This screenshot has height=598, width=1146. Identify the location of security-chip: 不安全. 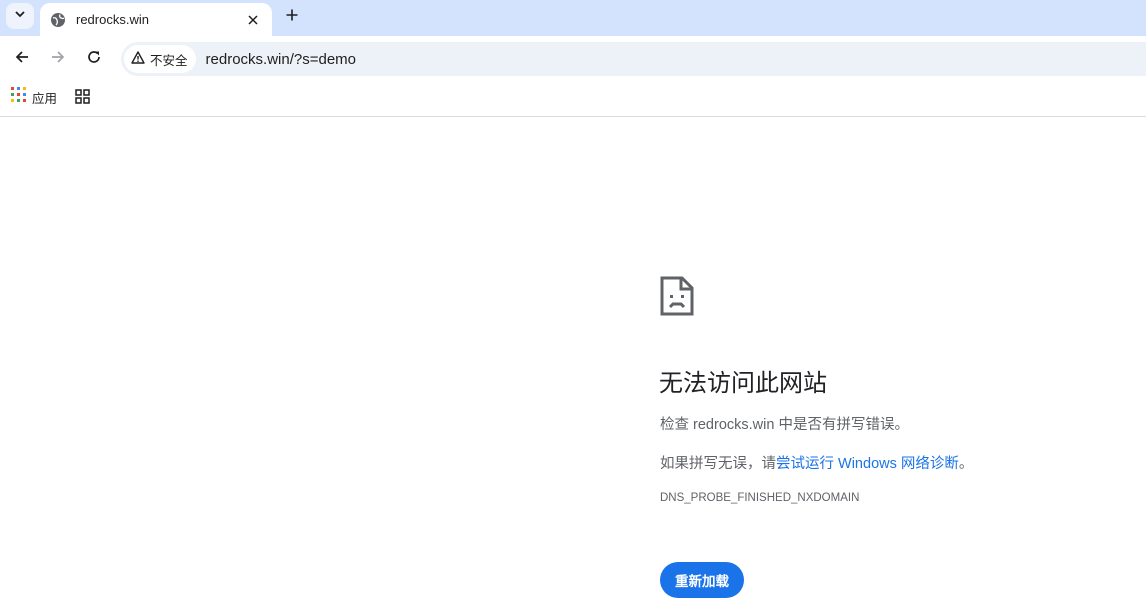
(160, 59).